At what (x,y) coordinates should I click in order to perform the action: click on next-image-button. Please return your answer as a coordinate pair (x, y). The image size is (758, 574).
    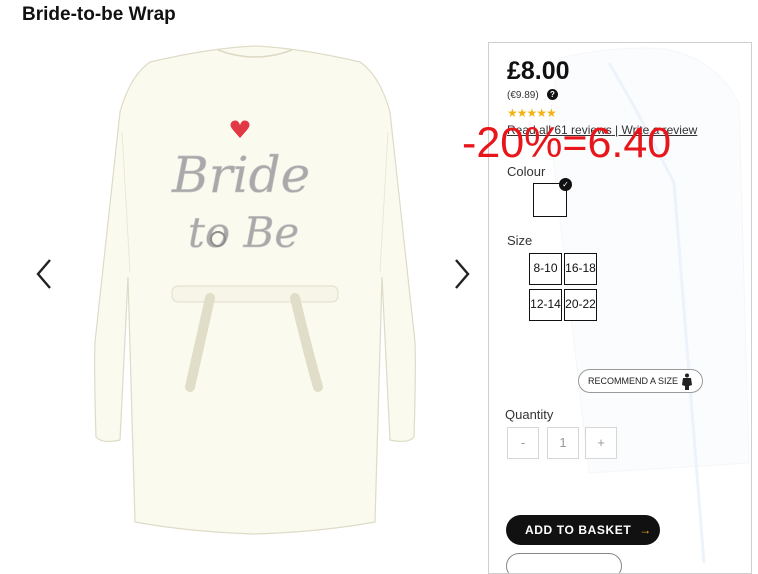
    Looking at the image, I should click on (462, 274).